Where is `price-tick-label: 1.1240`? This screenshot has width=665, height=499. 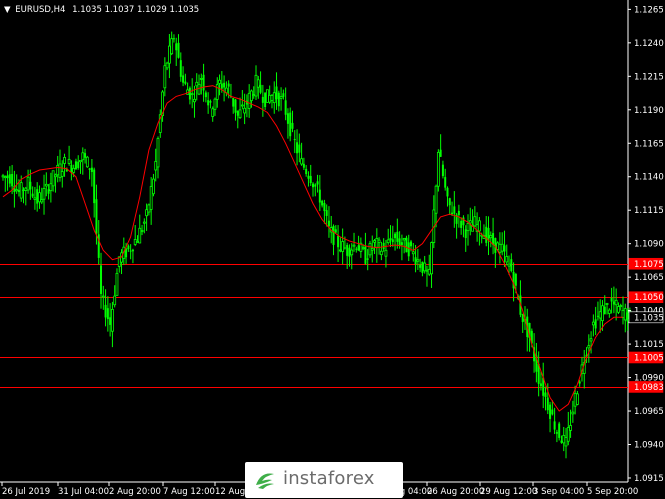 price-tick-label: 1.1240 is located at coordinates (649, 44).